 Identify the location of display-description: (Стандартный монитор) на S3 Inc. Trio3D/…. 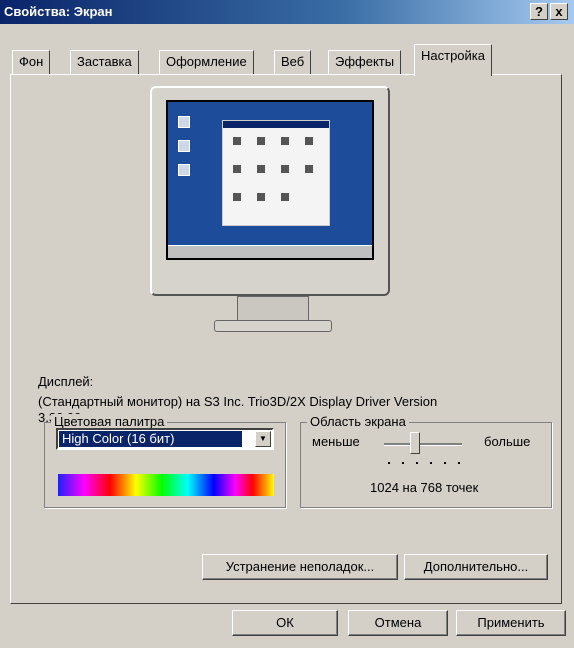
(238, 401).